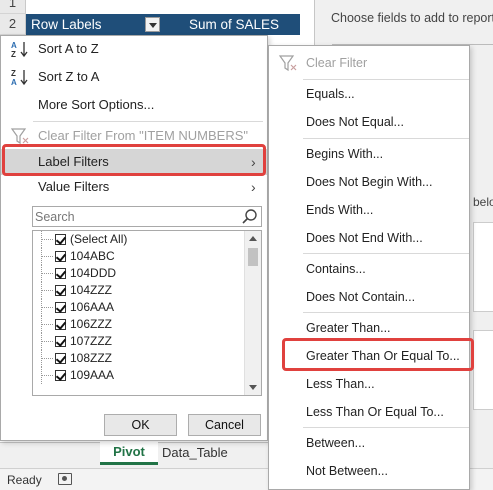 This screenshot has width=493, height=490. I want to click on pivot-header-row: Row Labels Sum of SALES, so click(163, 24).